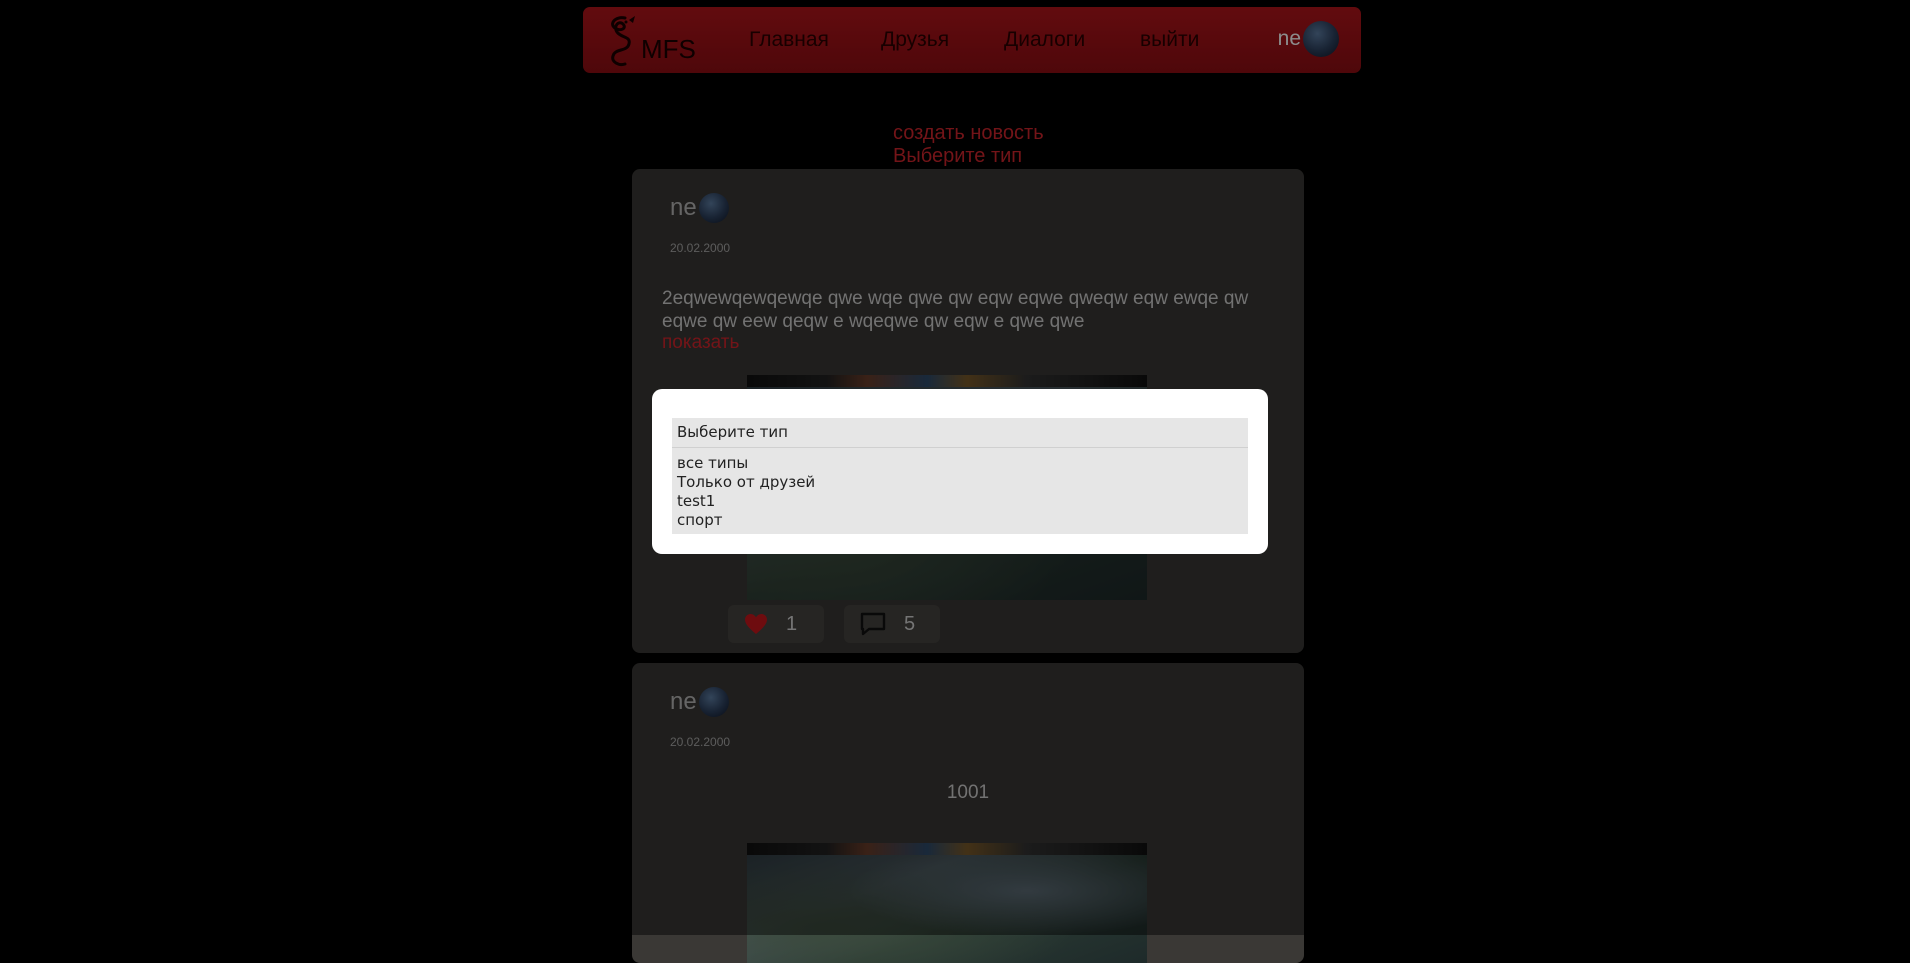 This screenshot has height=963, width=1910. I want to click on type-select-options: все типы Только от друзей test1 спорт, so click(960, 491).